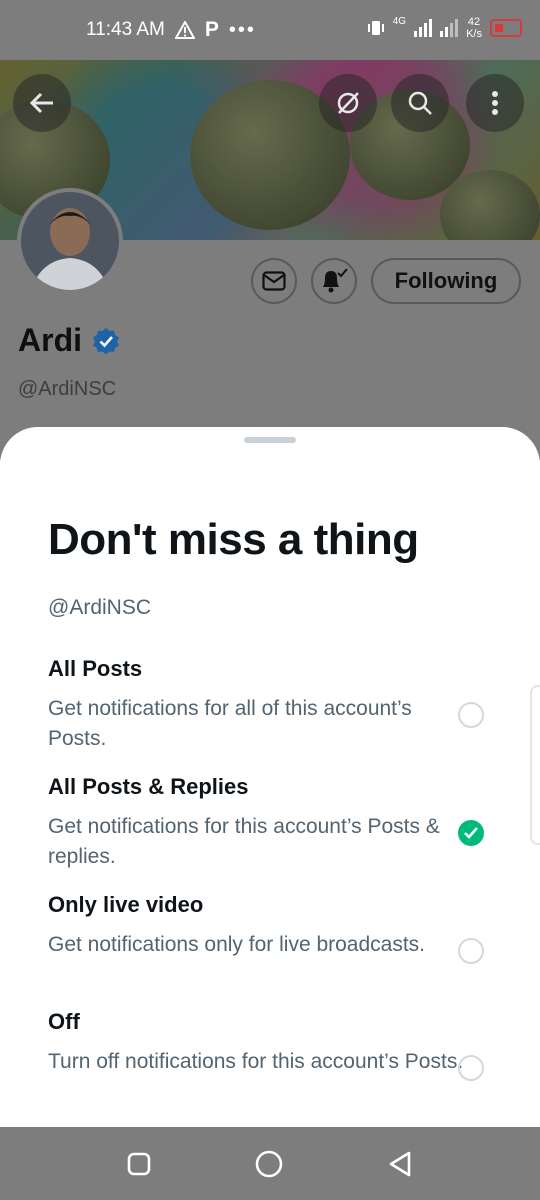 The image size is (540, 1200). I want to click on more-options-button, so click(495, 103).